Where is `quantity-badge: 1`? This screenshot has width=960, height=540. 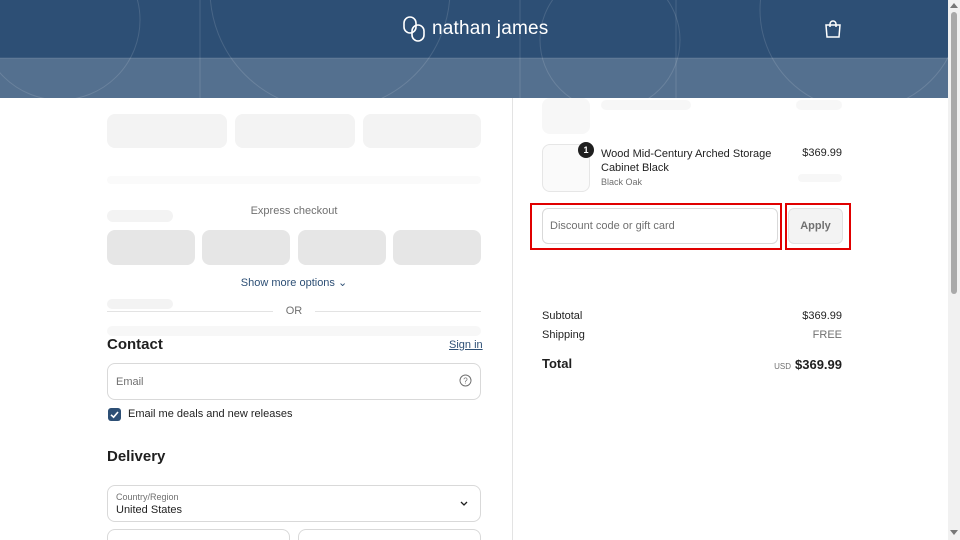
quantity-badge: 1 is located at coordinates (586, 150).